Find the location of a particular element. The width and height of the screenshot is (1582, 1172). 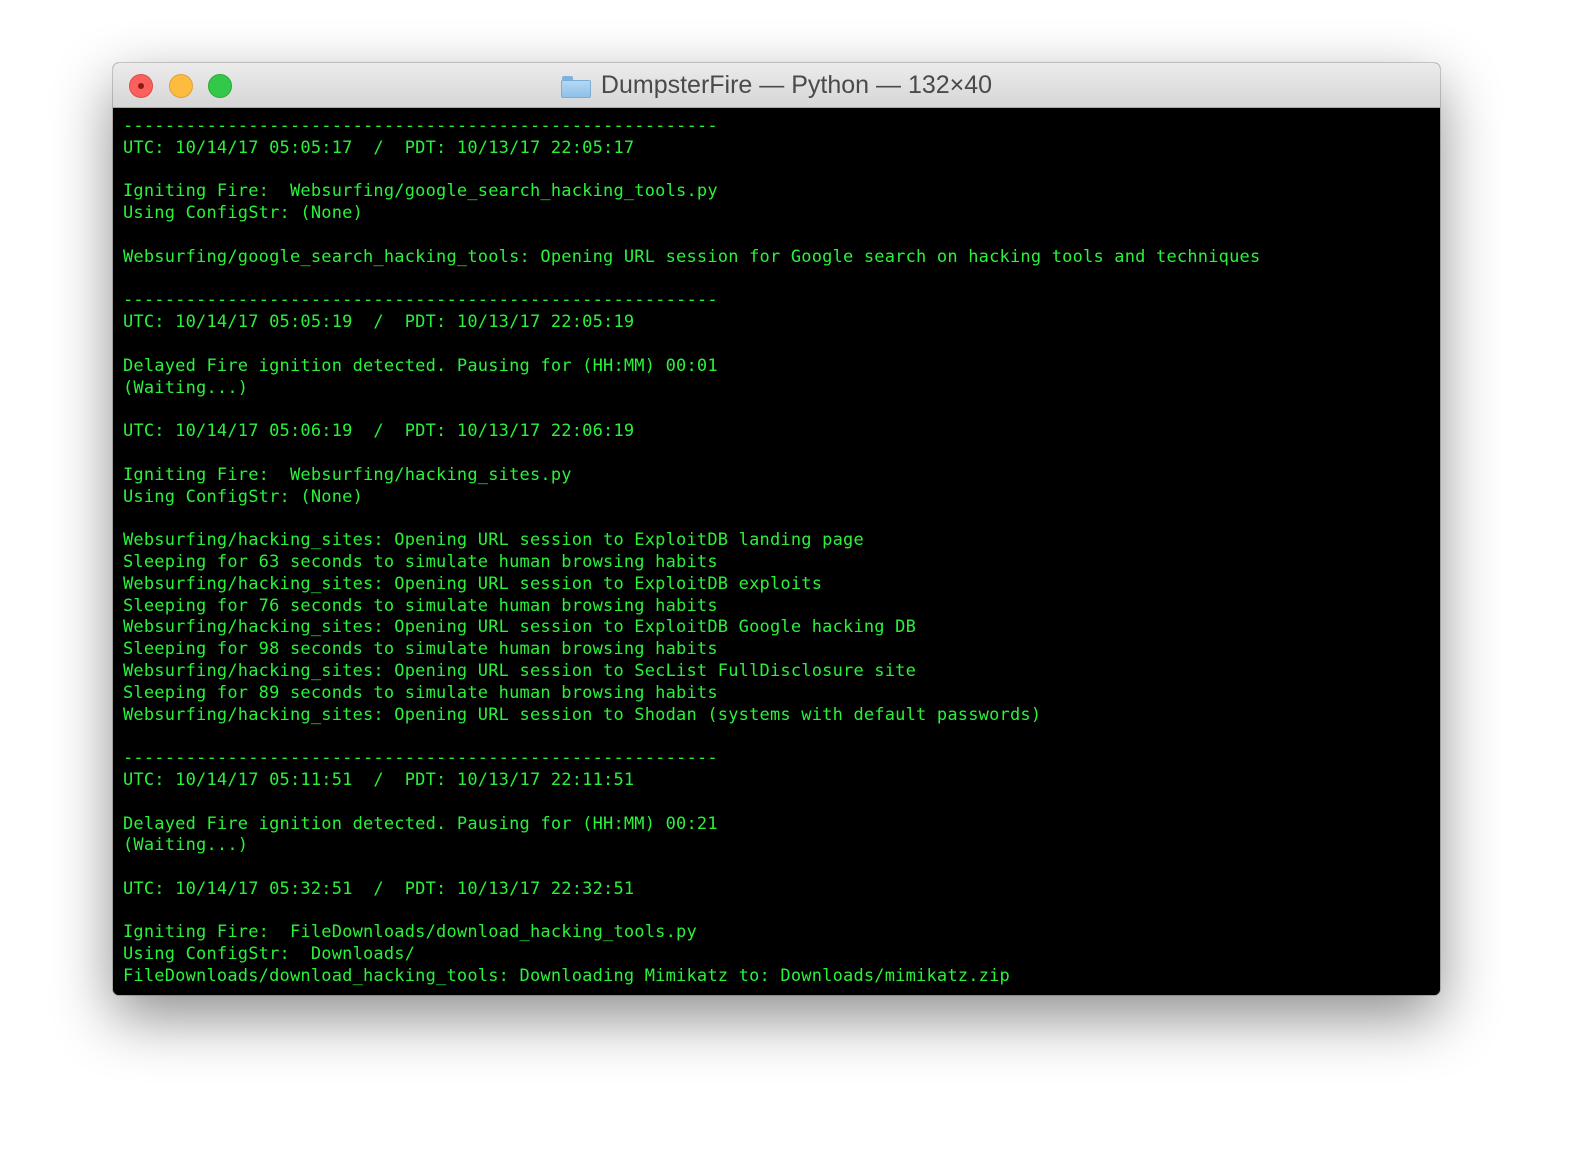

window-title: DumpsterFire — Python — 132×40 is located at coordinates (796, 85).